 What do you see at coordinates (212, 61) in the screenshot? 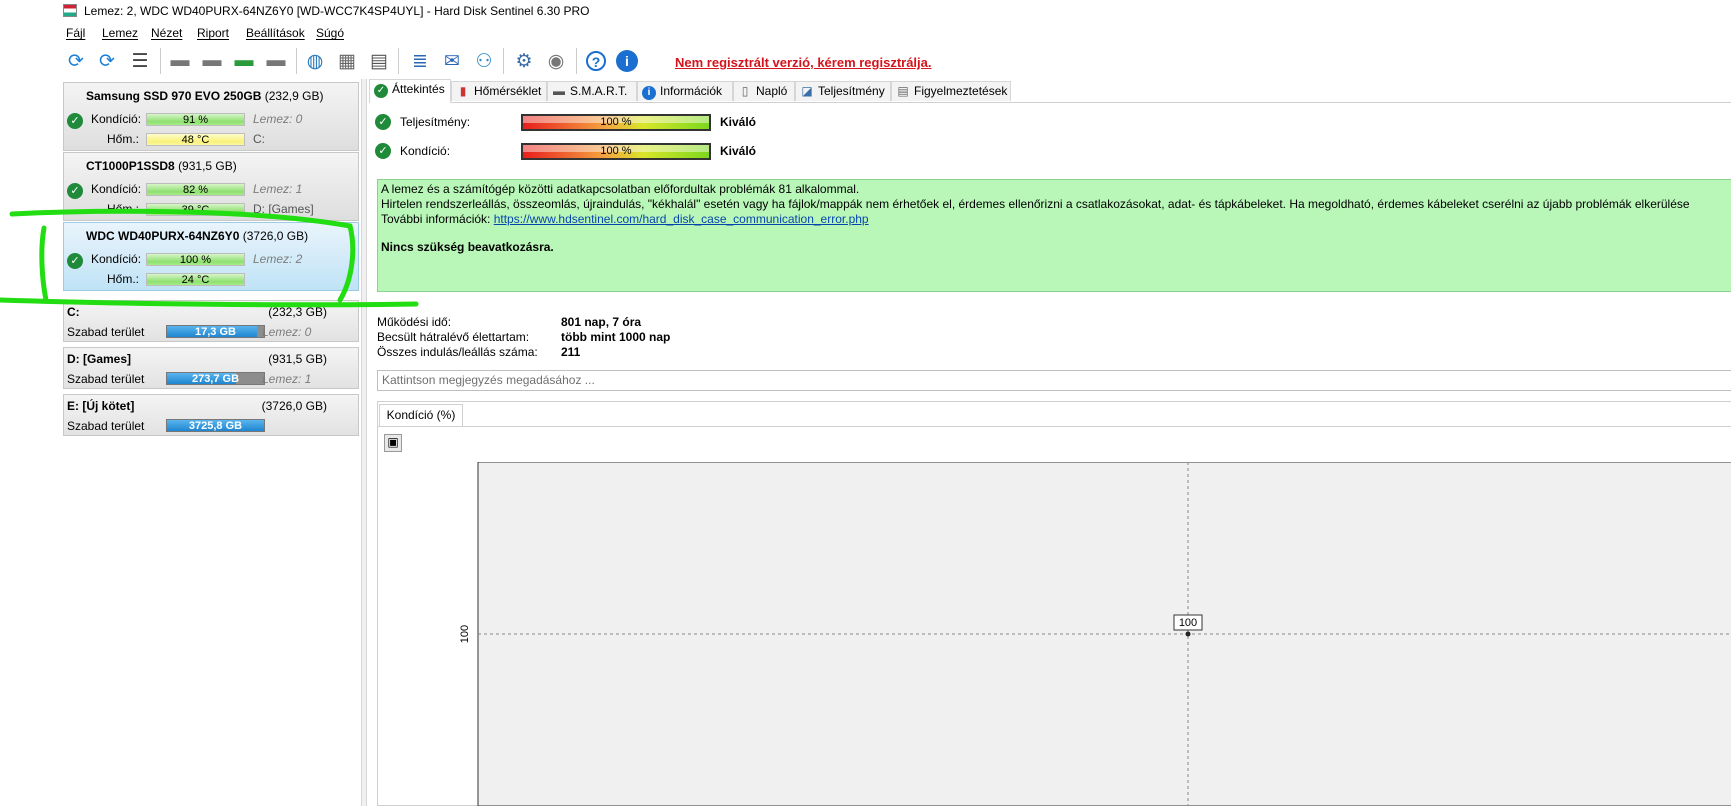
I see `disk-clock-icon: ▬` at bounding box center [212, 61].